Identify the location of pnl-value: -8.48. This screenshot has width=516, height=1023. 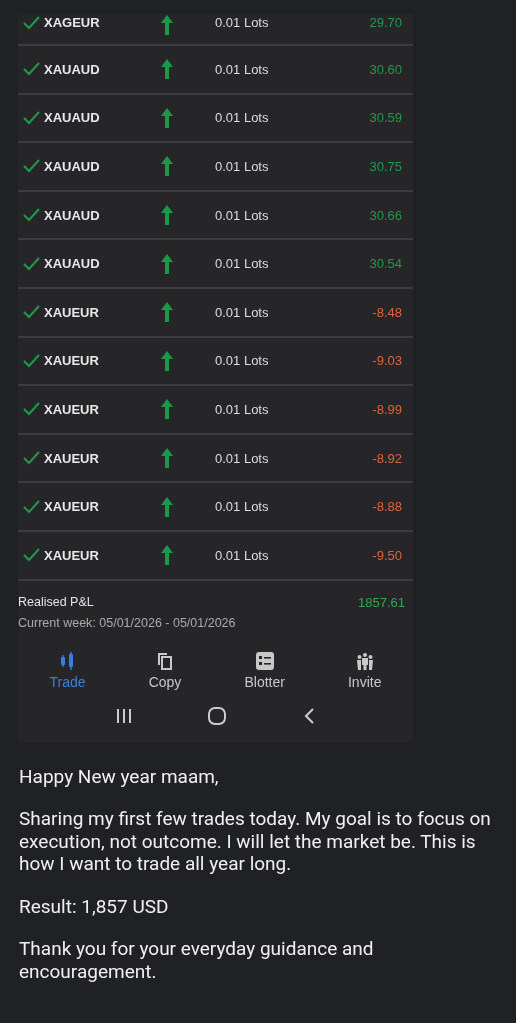
(387, 312).